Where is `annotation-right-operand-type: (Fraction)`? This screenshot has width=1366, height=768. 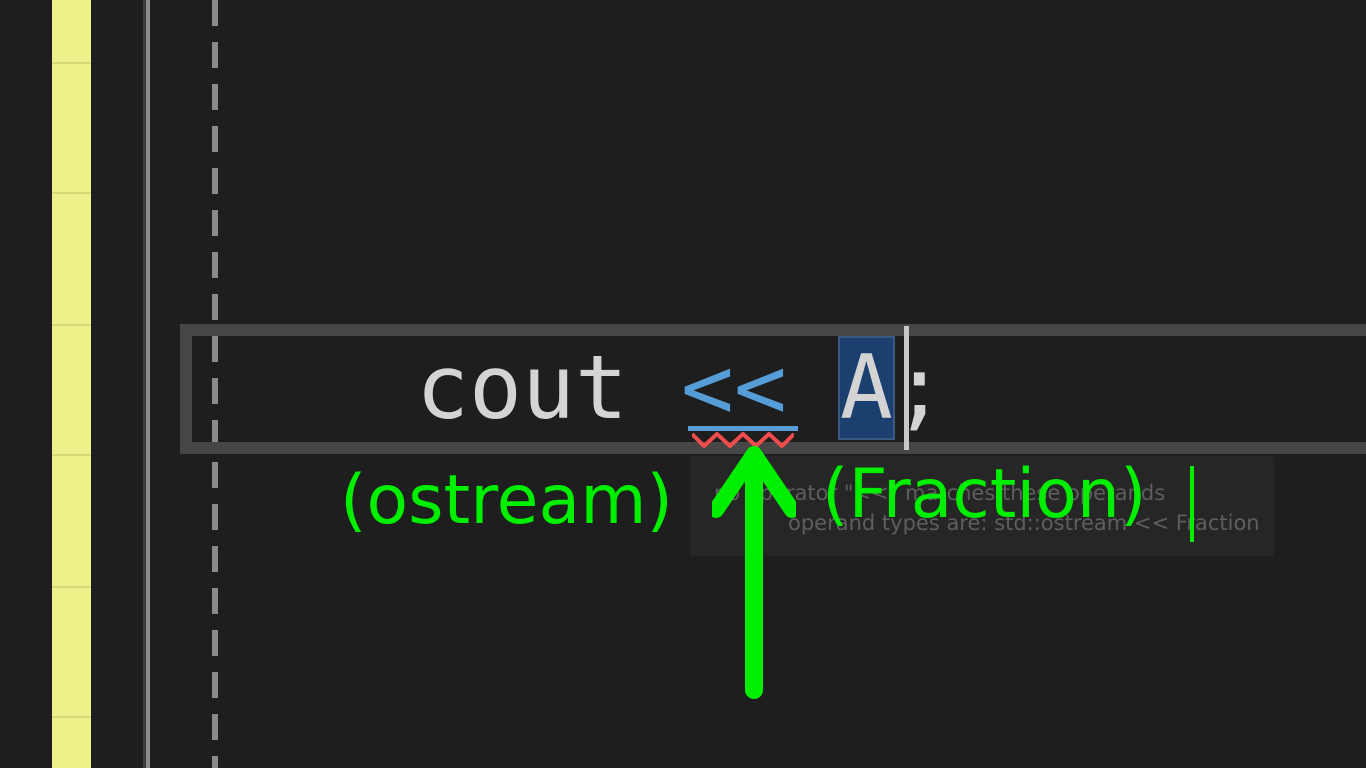
annotation-right-operand-type: (Fraction) is located at coordinates (984, 494).